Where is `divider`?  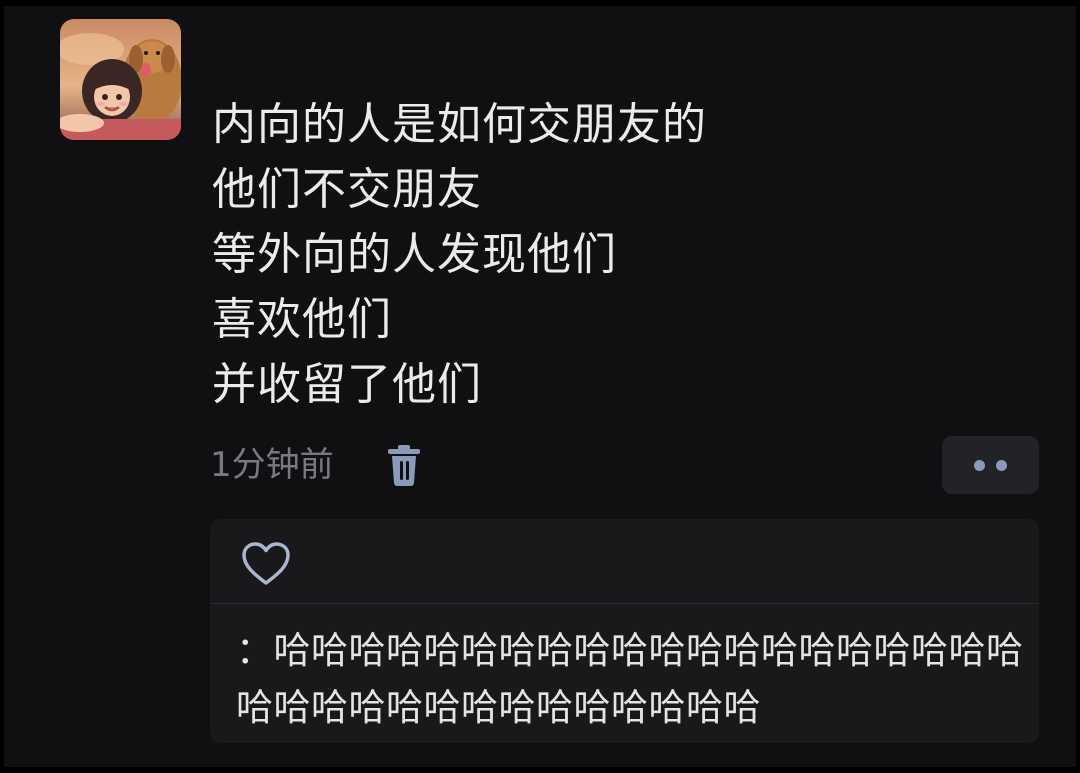
divider is located at coordinates (624, 603).